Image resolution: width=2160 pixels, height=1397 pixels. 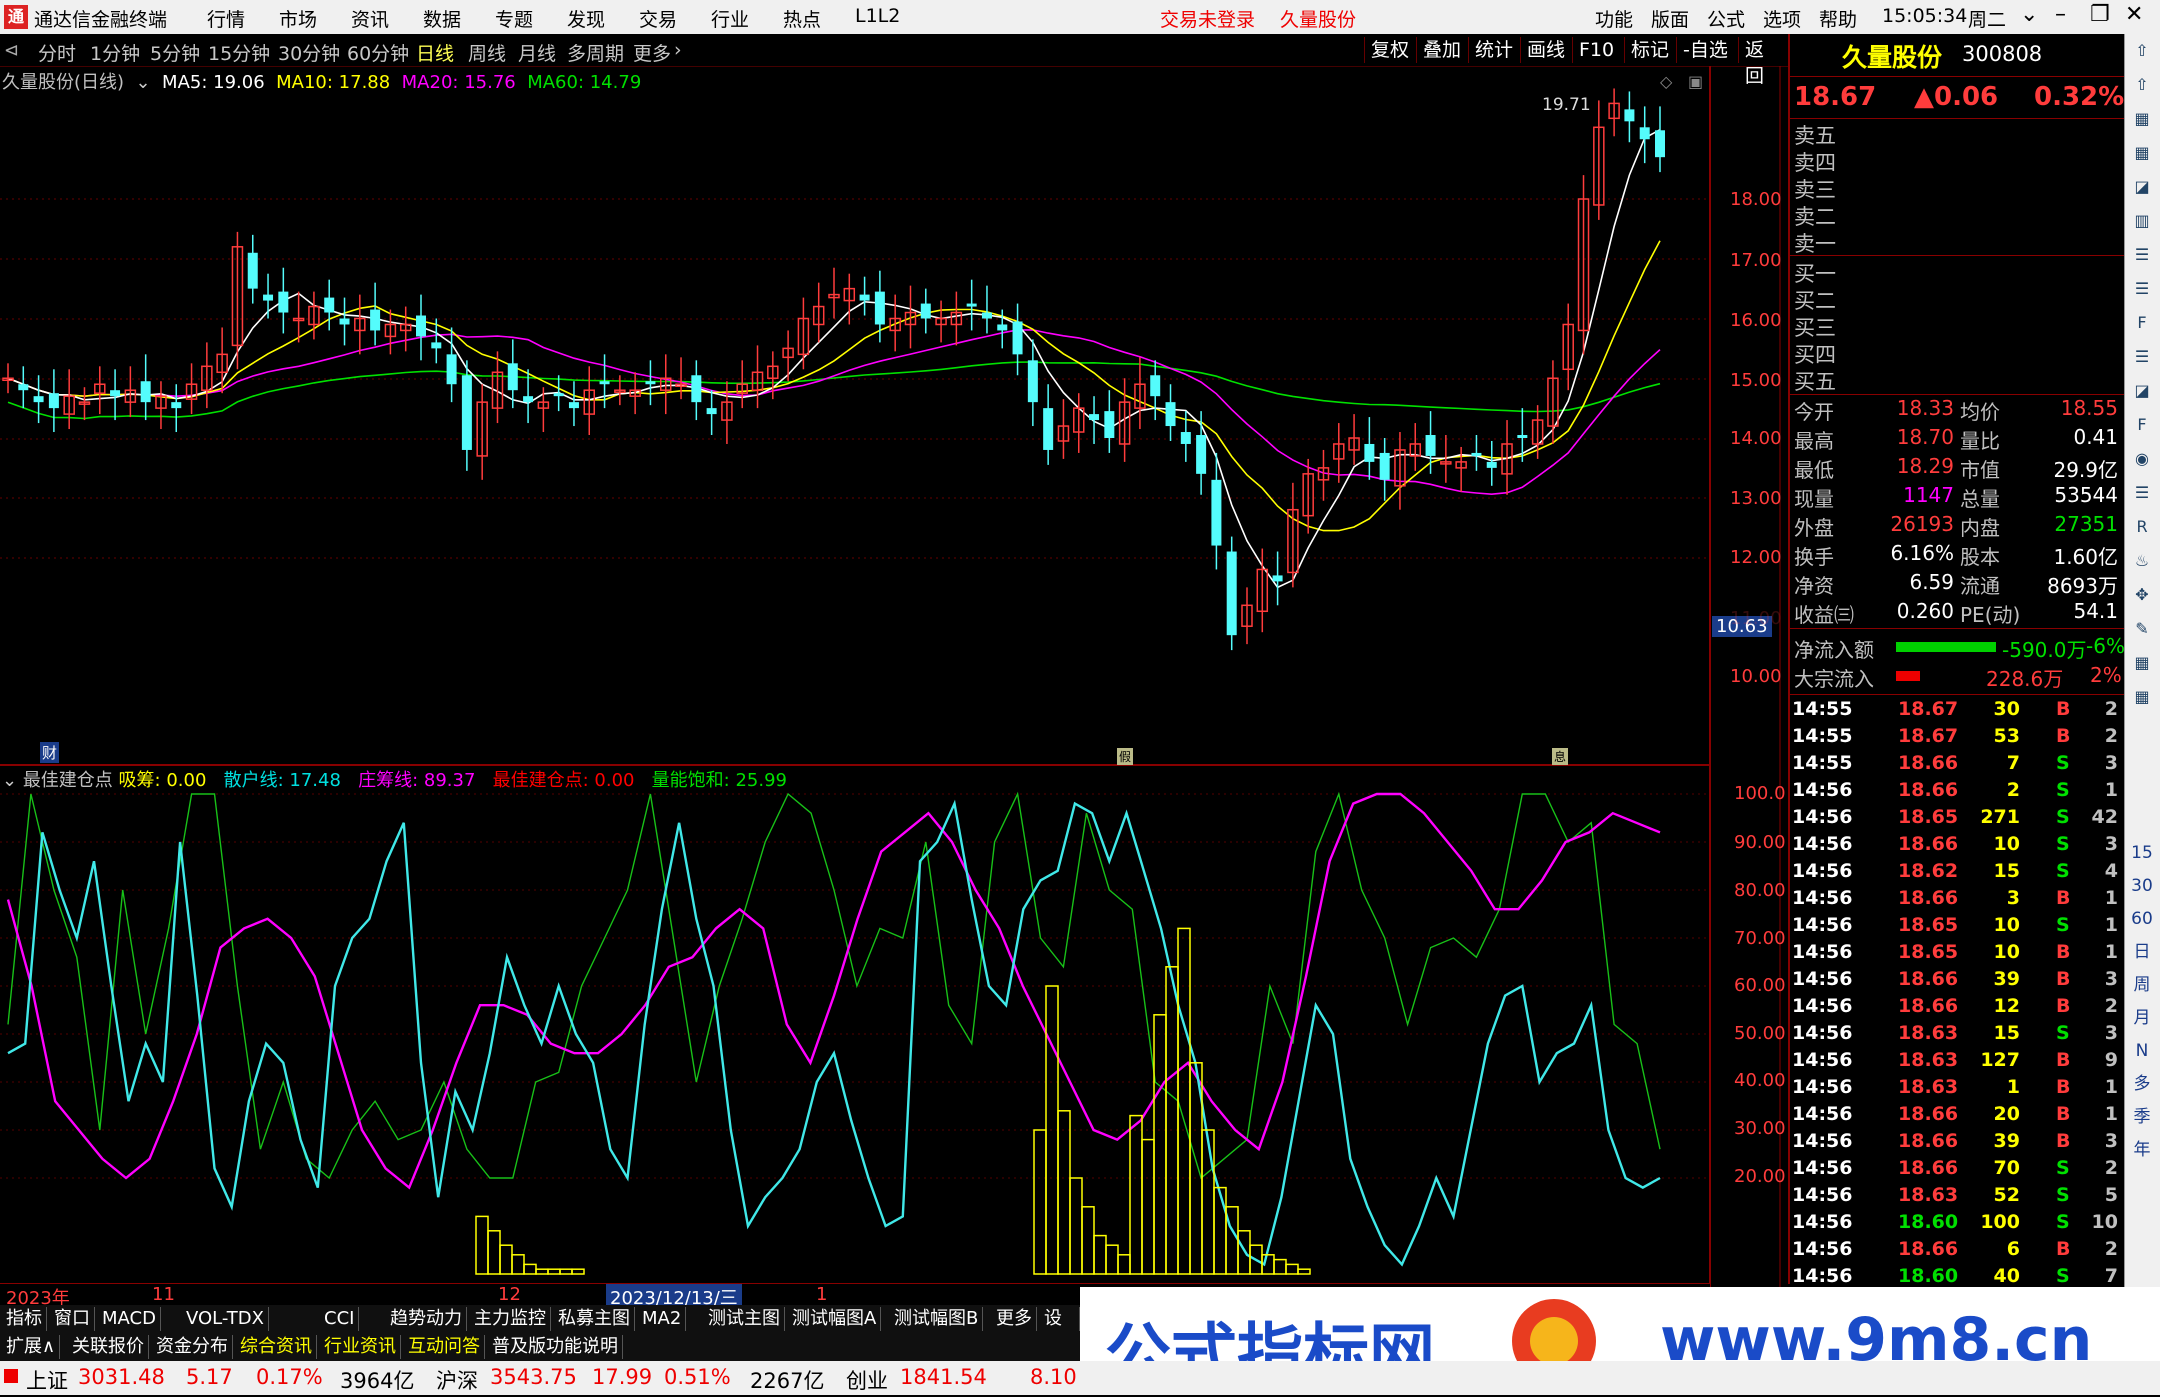 What do you see at coordinates (1389, 50) in the screenshot?
I see `tool-fuquan: 复权` at bounding box center [1389, 50].